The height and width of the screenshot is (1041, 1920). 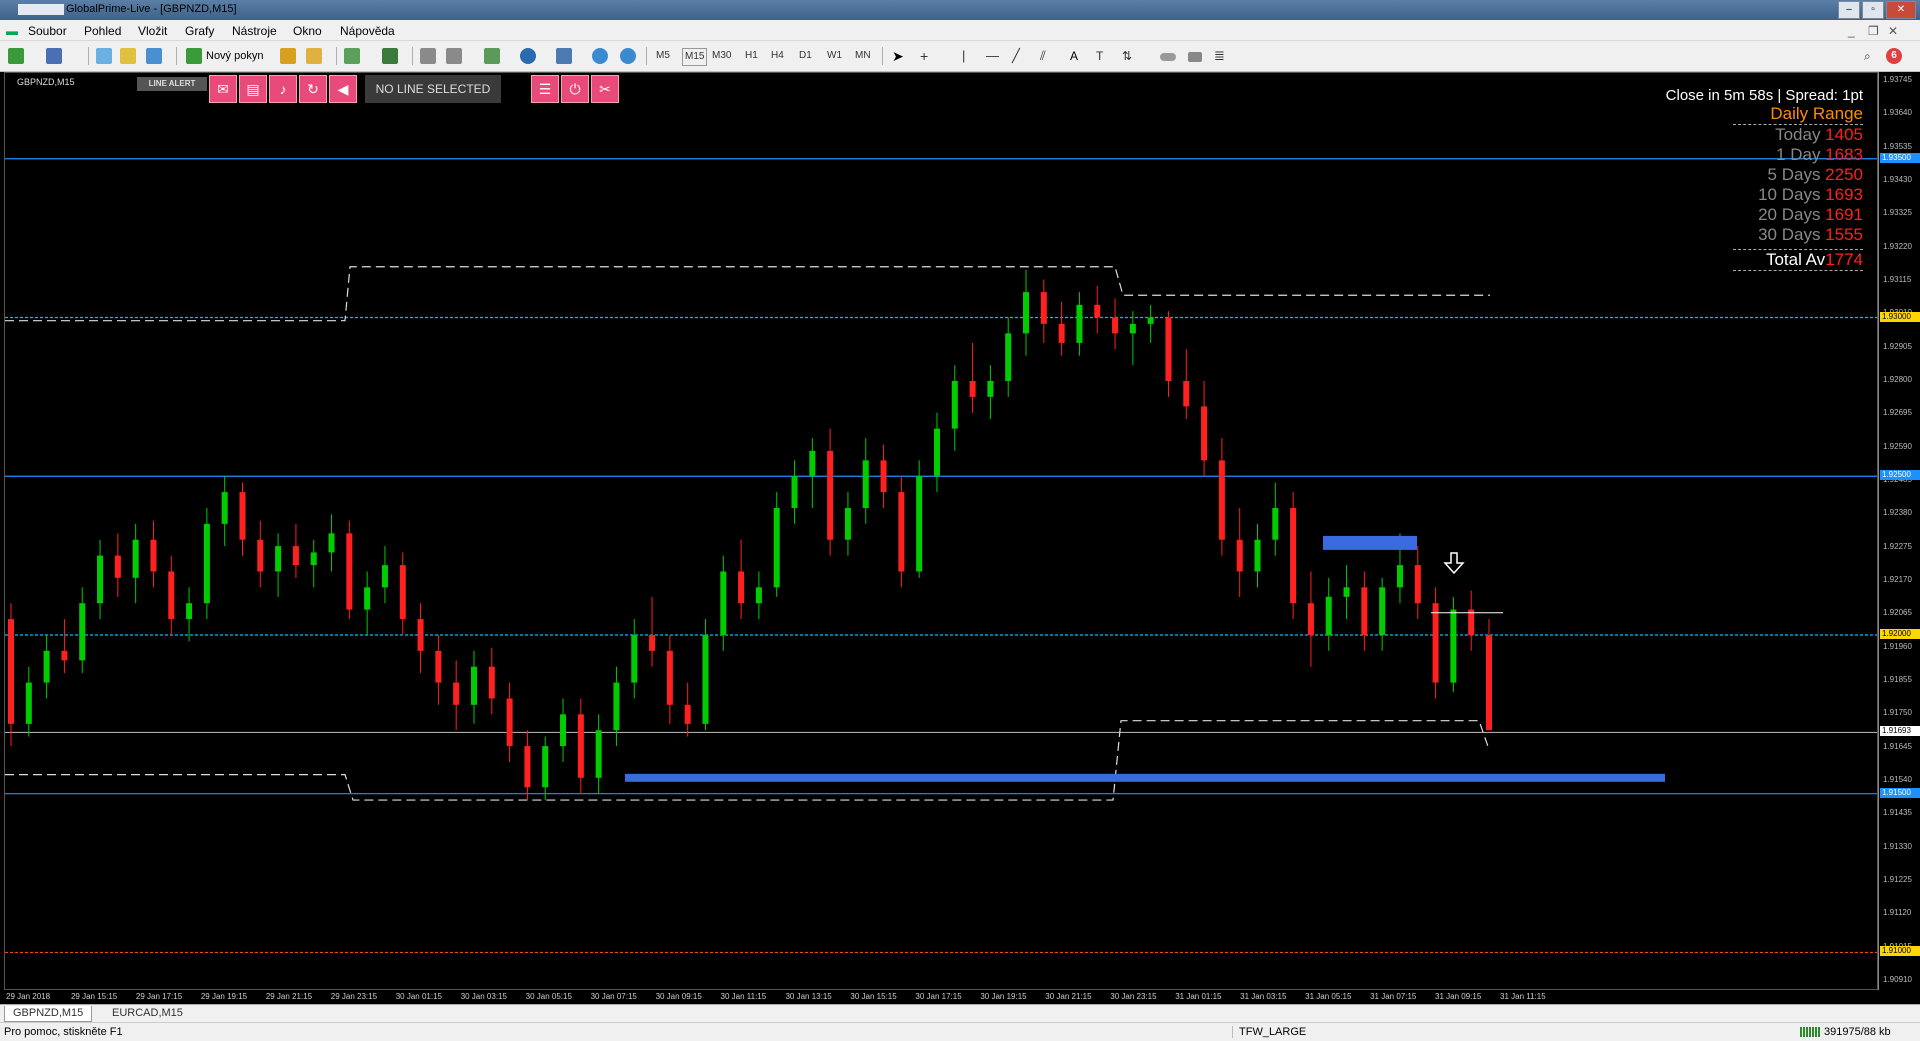 I want to click on tf-m15-button: M15, so click(x=695, y=57).